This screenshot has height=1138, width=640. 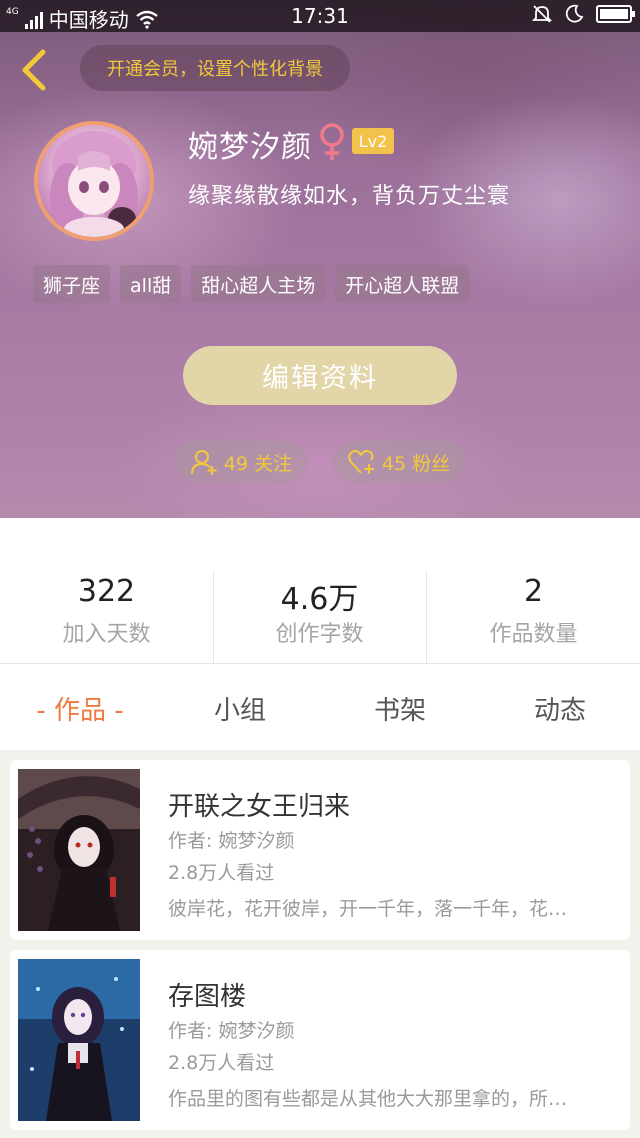 What do you see at coordinates (319, 599) in the screenshot?
I see `stat-value: 4.6万` at bounding box center [319, 599].